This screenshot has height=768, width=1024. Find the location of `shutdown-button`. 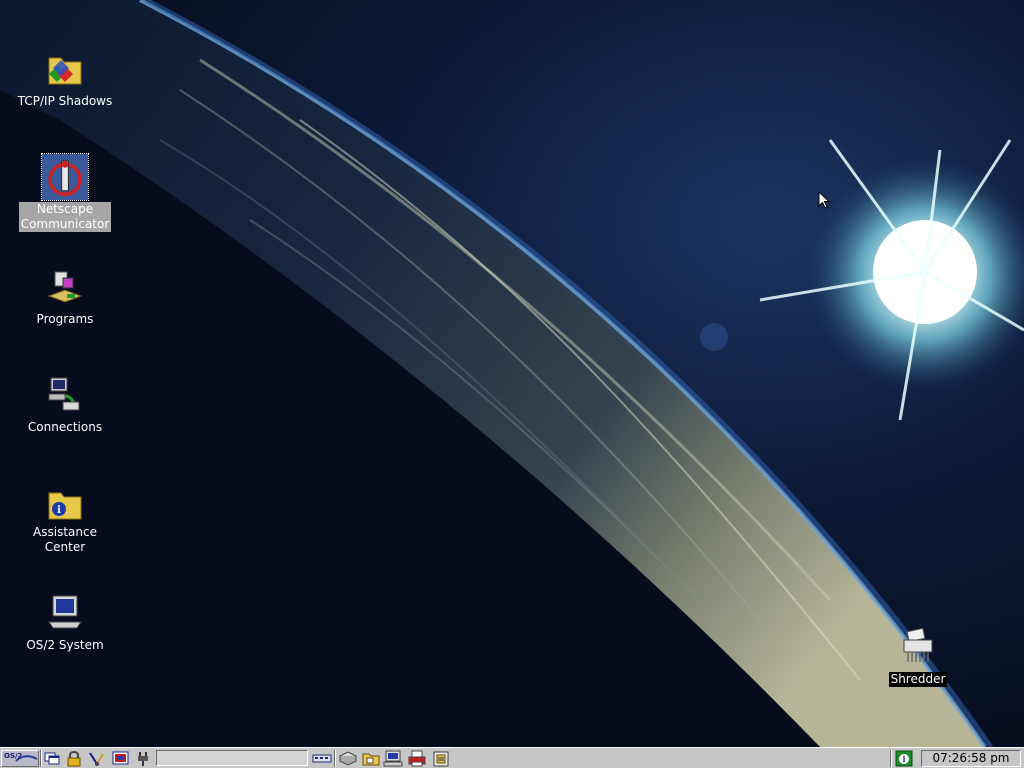

shutdown-button is located at coordinates (143, 758).